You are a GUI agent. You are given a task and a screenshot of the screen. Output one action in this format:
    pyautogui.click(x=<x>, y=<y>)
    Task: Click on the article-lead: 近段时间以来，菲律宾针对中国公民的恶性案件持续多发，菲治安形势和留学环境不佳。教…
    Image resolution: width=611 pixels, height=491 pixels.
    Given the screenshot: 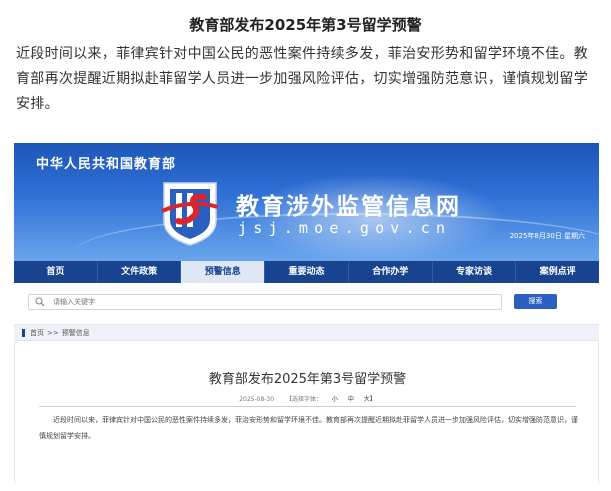 What is the action you would take?
    pyautogui.click(x=302, y=79)
    